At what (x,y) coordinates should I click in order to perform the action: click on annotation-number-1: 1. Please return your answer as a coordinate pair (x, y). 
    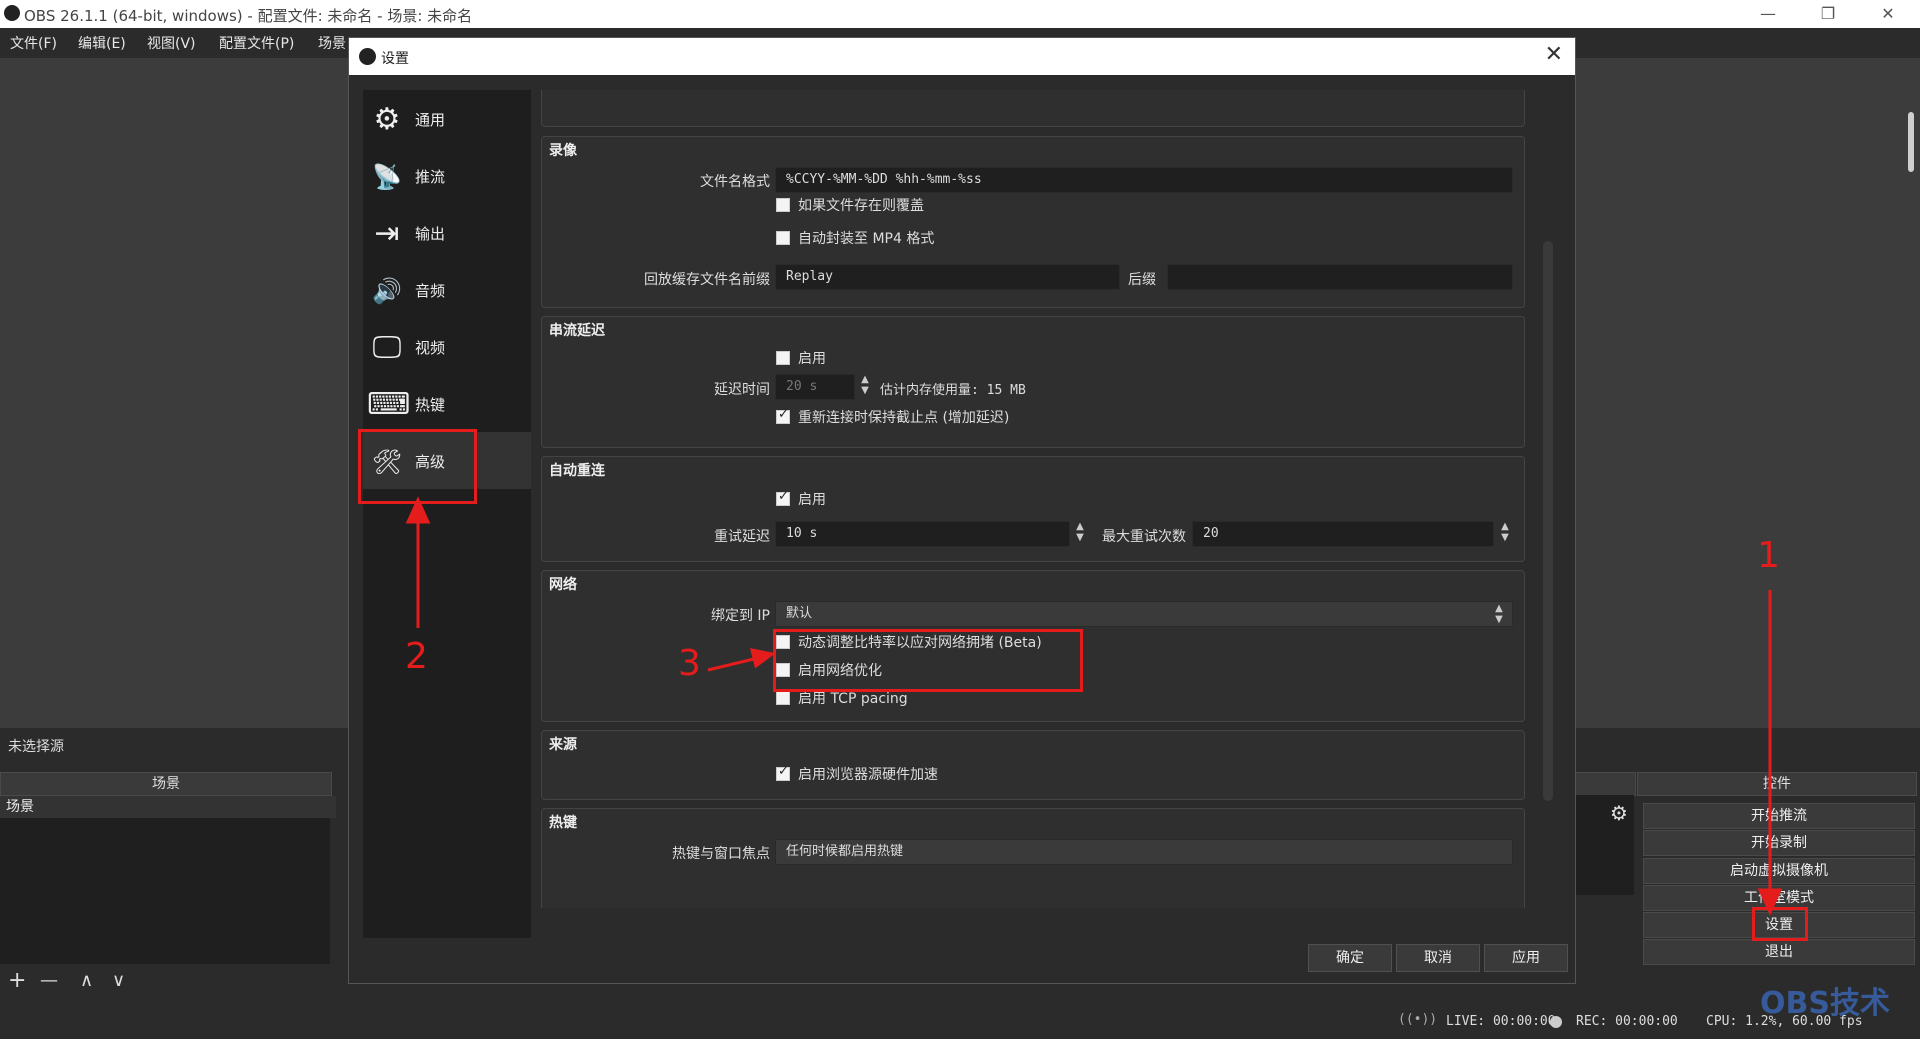
    Looking at the image, I should click on (1768, 555).